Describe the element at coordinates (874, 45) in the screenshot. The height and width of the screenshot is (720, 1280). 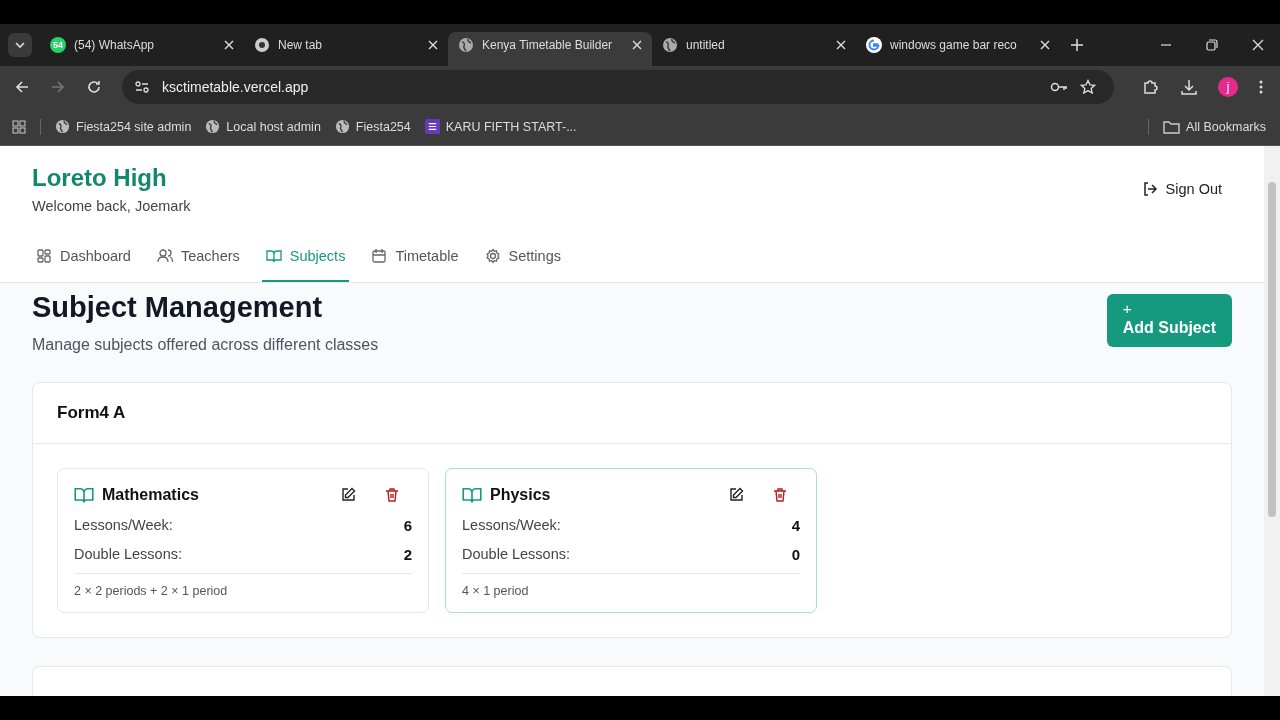
I see `g-logo-icon` at that location.